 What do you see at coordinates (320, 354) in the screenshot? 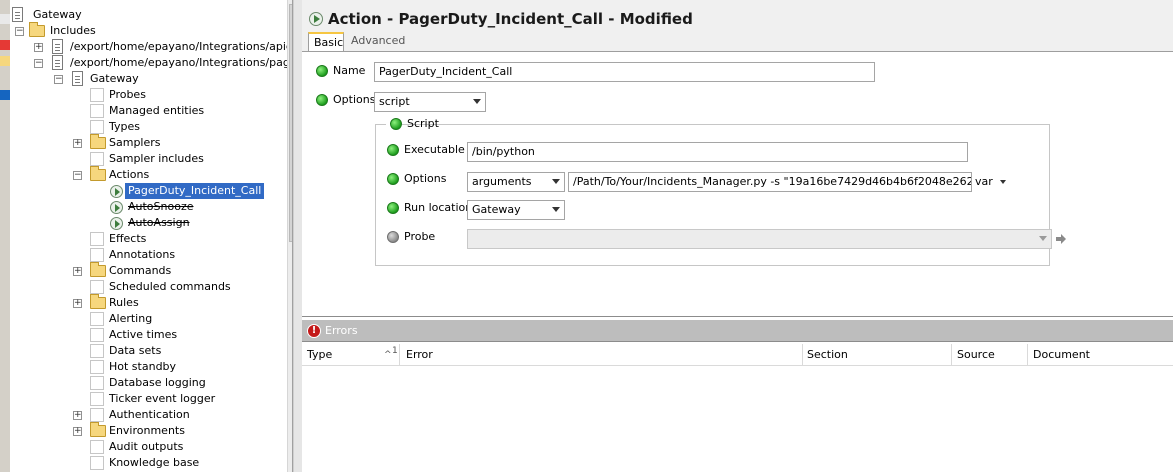
I see `column-header-label: Type` at bounding box center [320, 354].